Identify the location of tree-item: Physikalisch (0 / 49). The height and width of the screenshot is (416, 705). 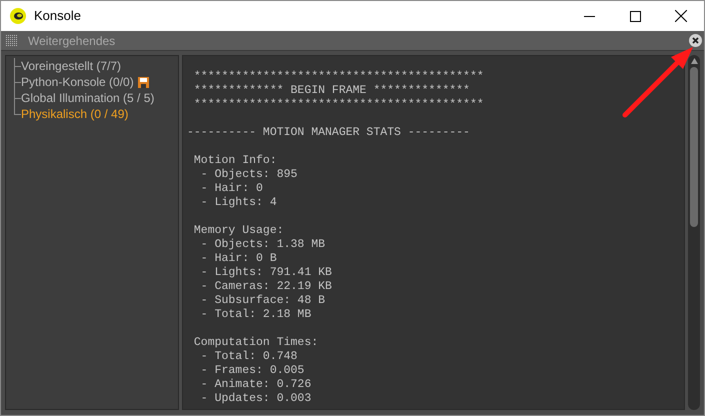
(74, 114).